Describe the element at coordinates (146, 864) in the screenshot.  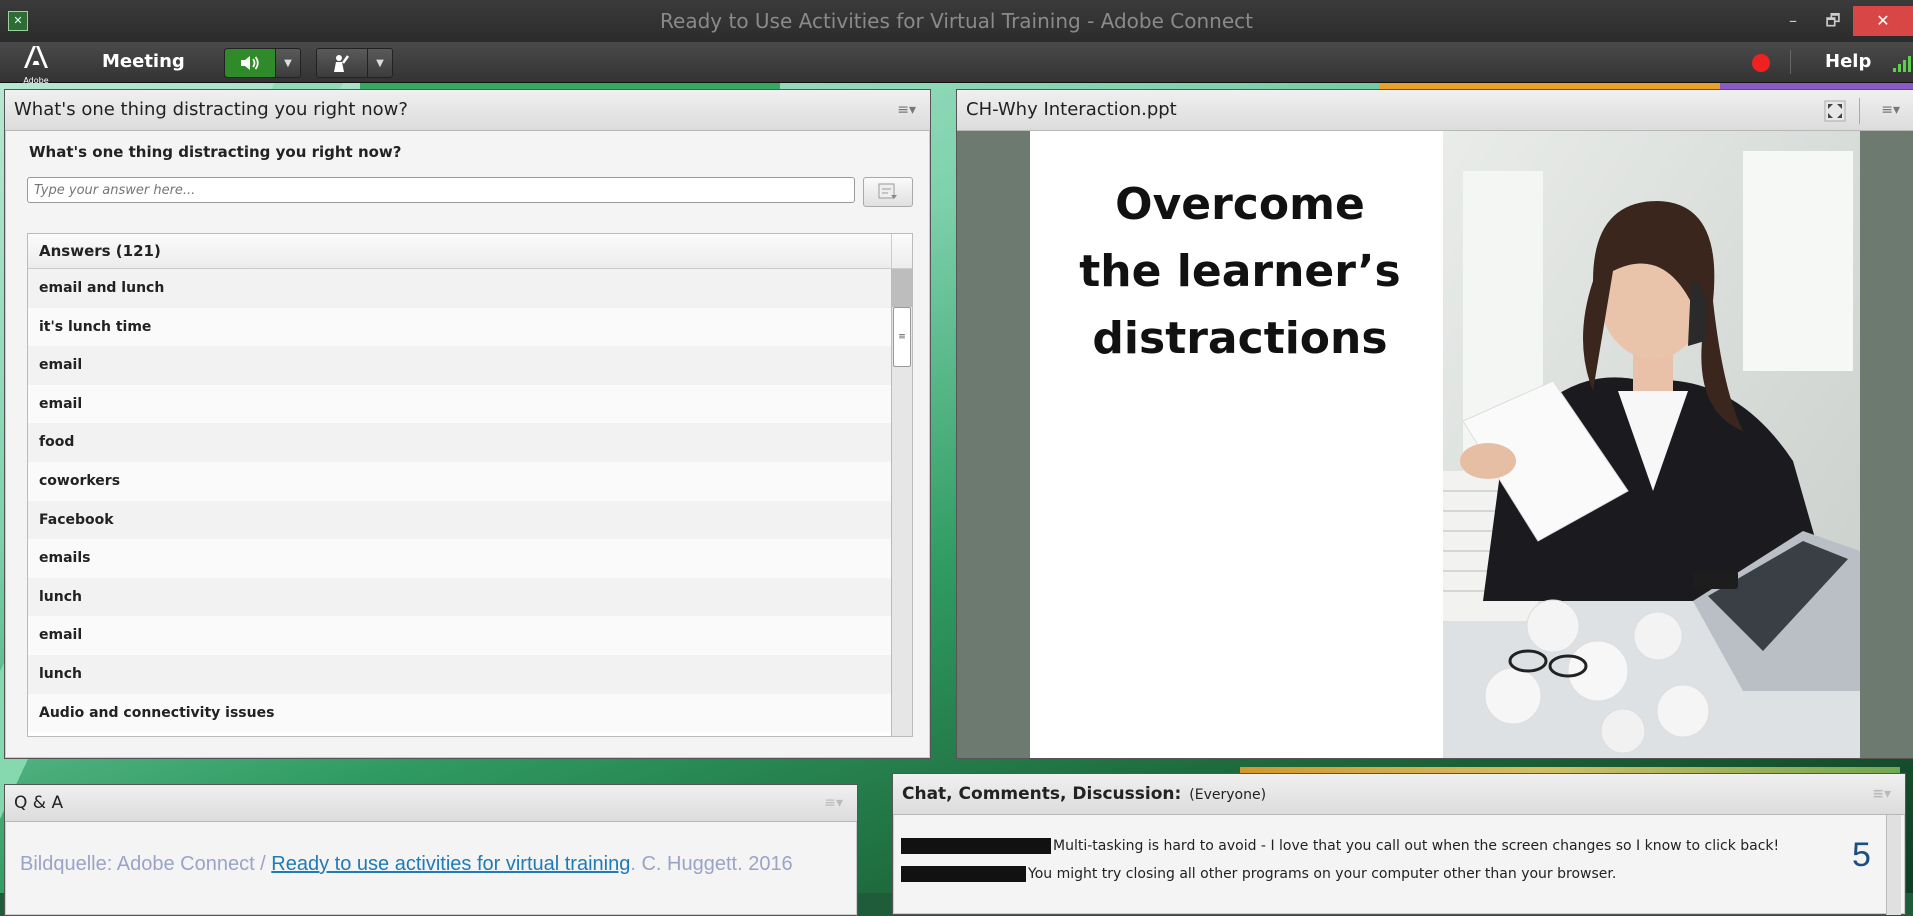
I see `caption-prefix: Bildquelle: Adobe Connect /` at that location.